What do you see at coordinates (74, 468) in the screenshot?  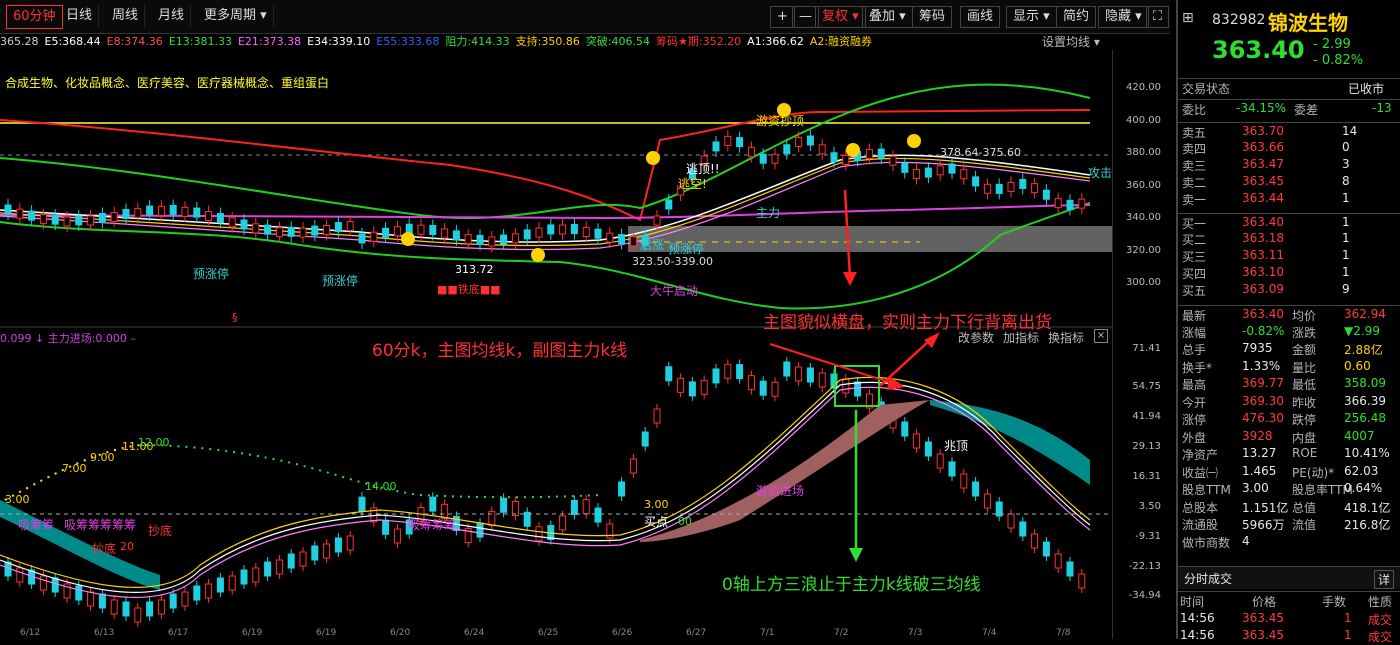 I see `seq-label-2: 7.00` at bounding box center [74, 468].